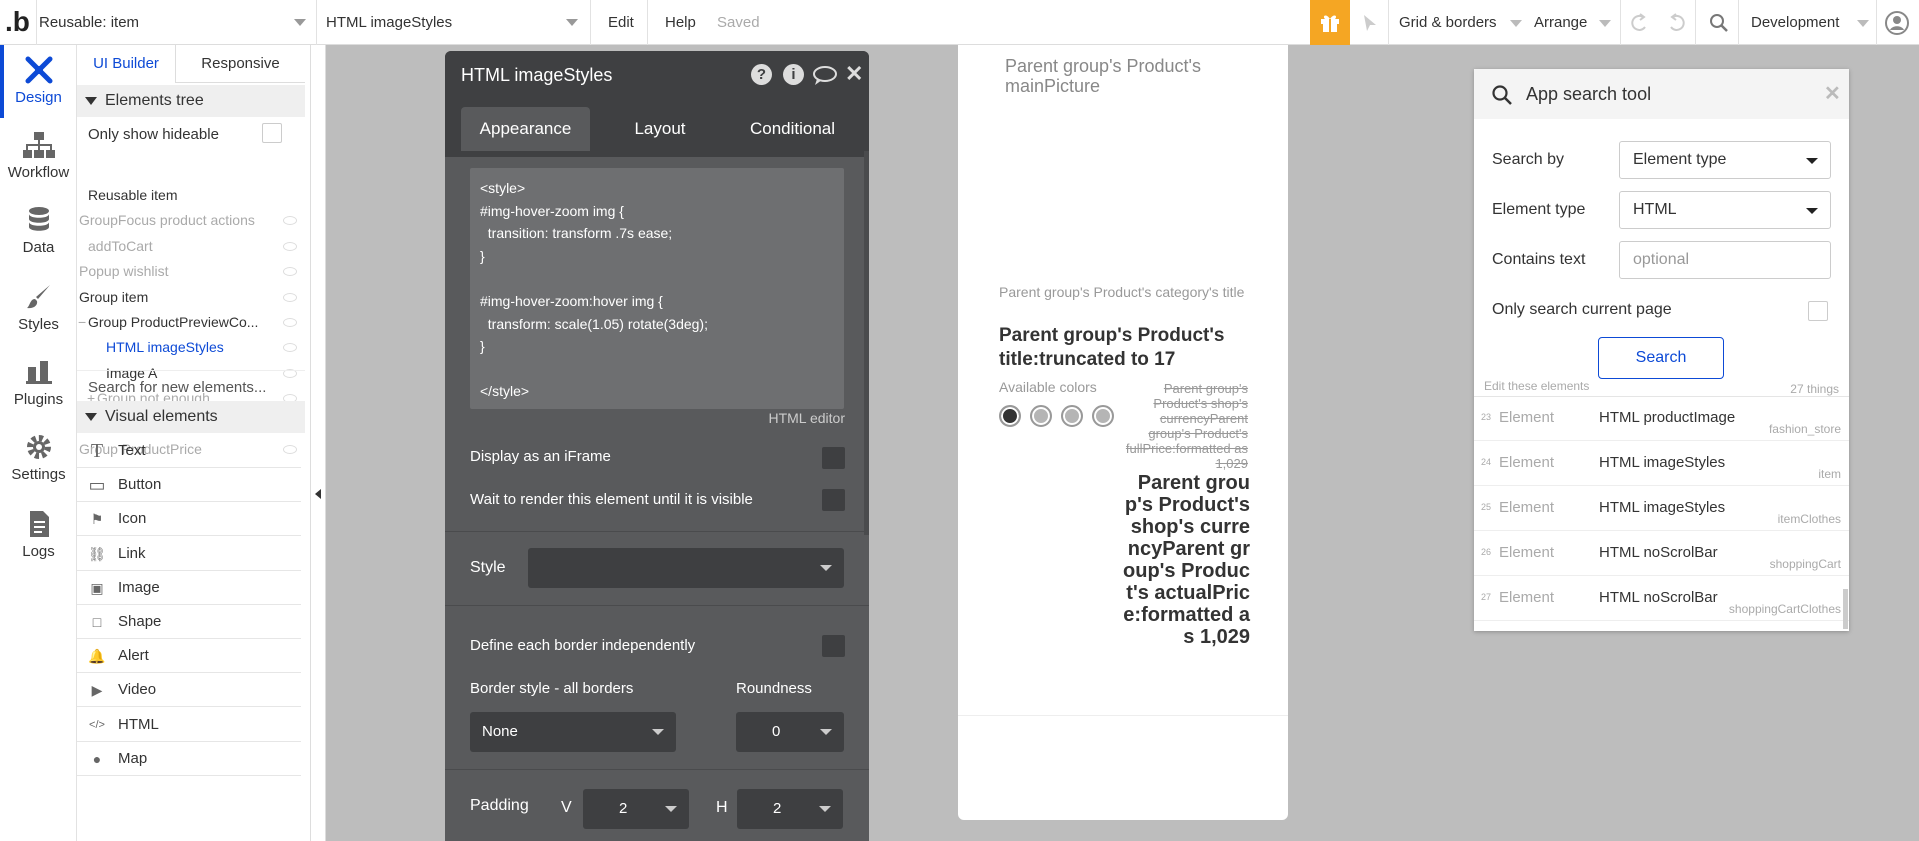 This screenshot has height=841, width=1919. Describe the element at coordinates (795, 418) in the screenshot. I see `html-editor-label: HTML editor` at that location.